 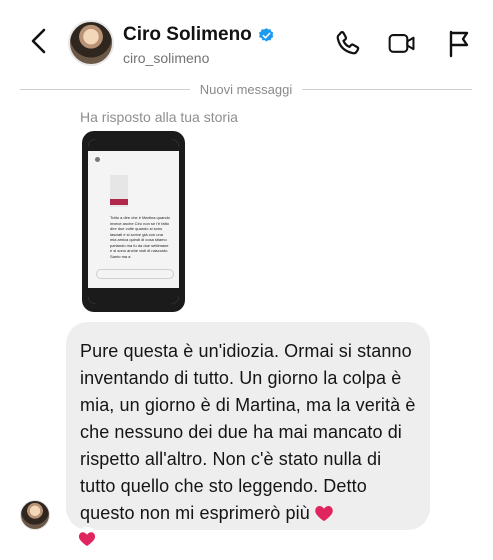 I want to click on video-camera-icon, so click(x=402, y=43).